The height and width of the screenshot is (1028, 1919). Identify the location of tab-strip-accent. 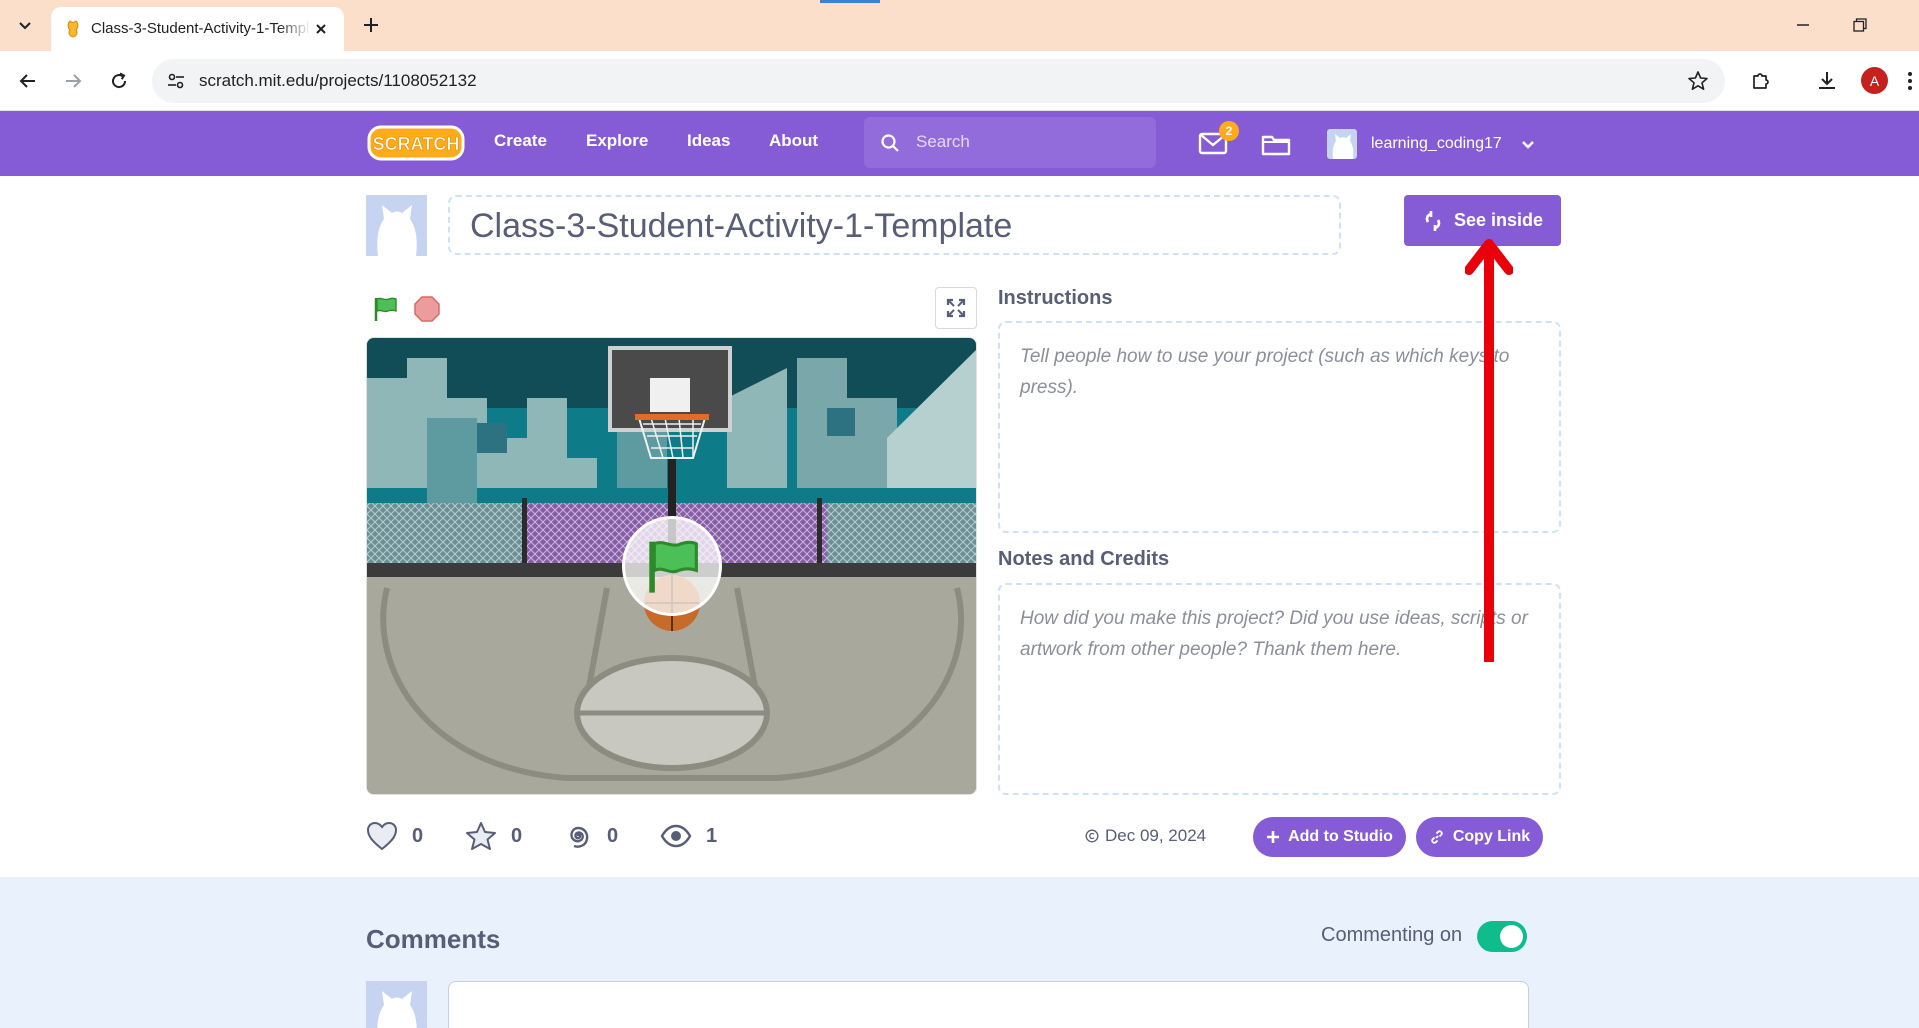
(850, 1).